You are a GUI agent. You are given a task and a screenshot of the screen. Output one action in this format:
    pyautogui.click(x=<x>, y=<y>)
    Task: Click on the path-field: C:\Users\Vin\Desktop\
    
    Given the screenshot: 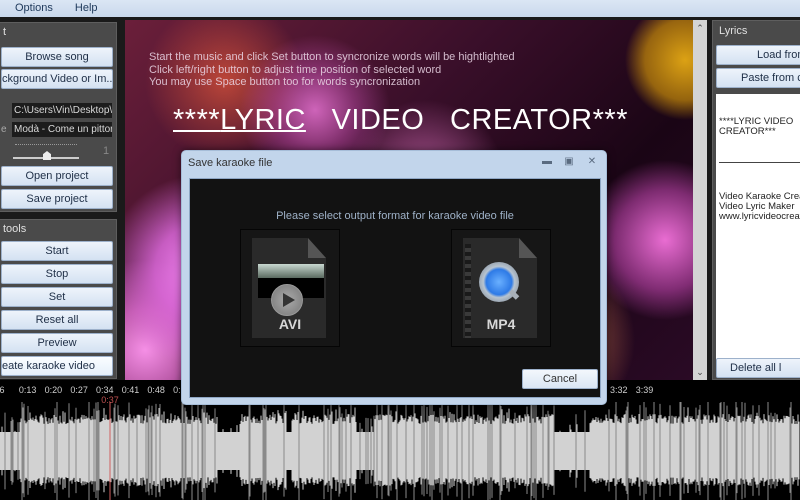 What is the action you would take?
    pyautogui.click(x=62, y=110)
    